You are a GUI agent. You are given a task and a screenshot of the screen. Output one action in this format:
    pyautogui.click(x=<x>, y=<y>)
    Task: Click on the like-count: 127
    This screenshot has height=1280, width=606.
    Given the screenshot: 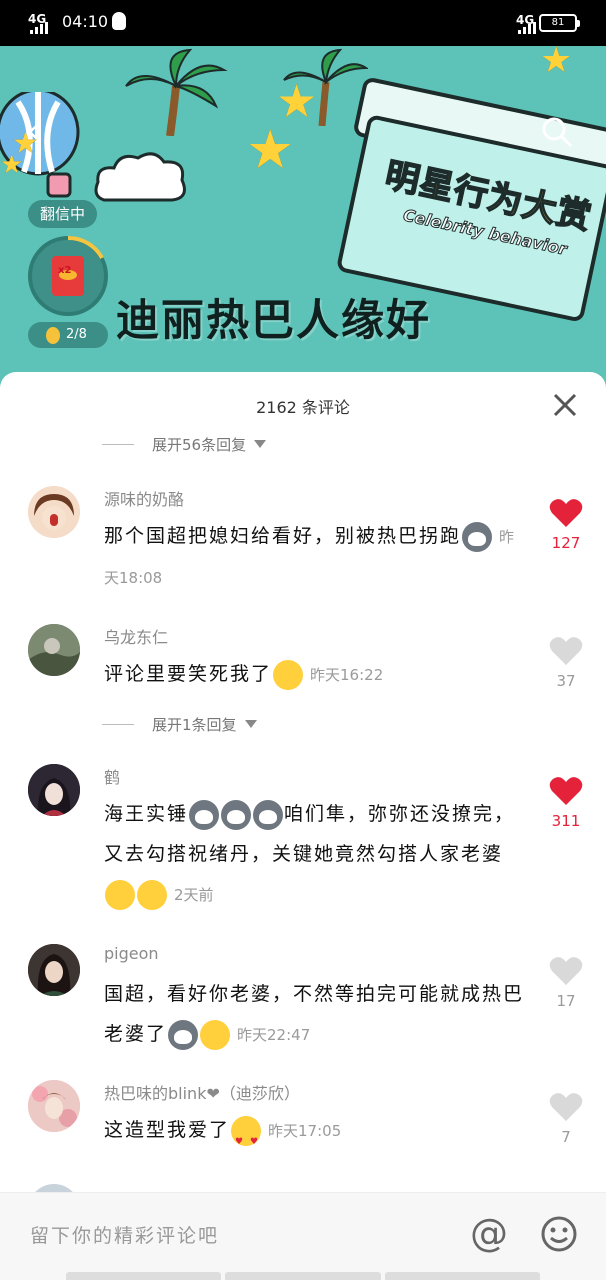 What is the action you would take?
    pyautogui.click(x=566, y=543)
    